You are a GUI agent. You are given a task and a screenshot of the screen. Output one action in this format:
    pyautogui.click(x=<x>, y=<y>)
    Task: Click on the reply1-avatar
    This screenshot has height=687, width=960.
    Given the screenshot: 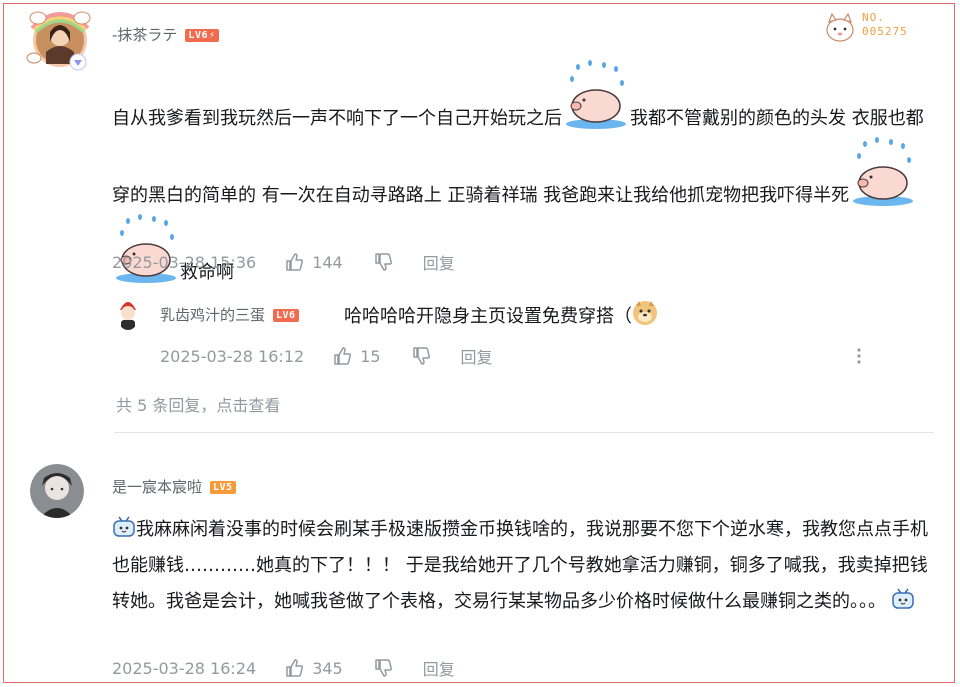 What is the action you would take?
    pyautogui.click(x=128, y=313)
    